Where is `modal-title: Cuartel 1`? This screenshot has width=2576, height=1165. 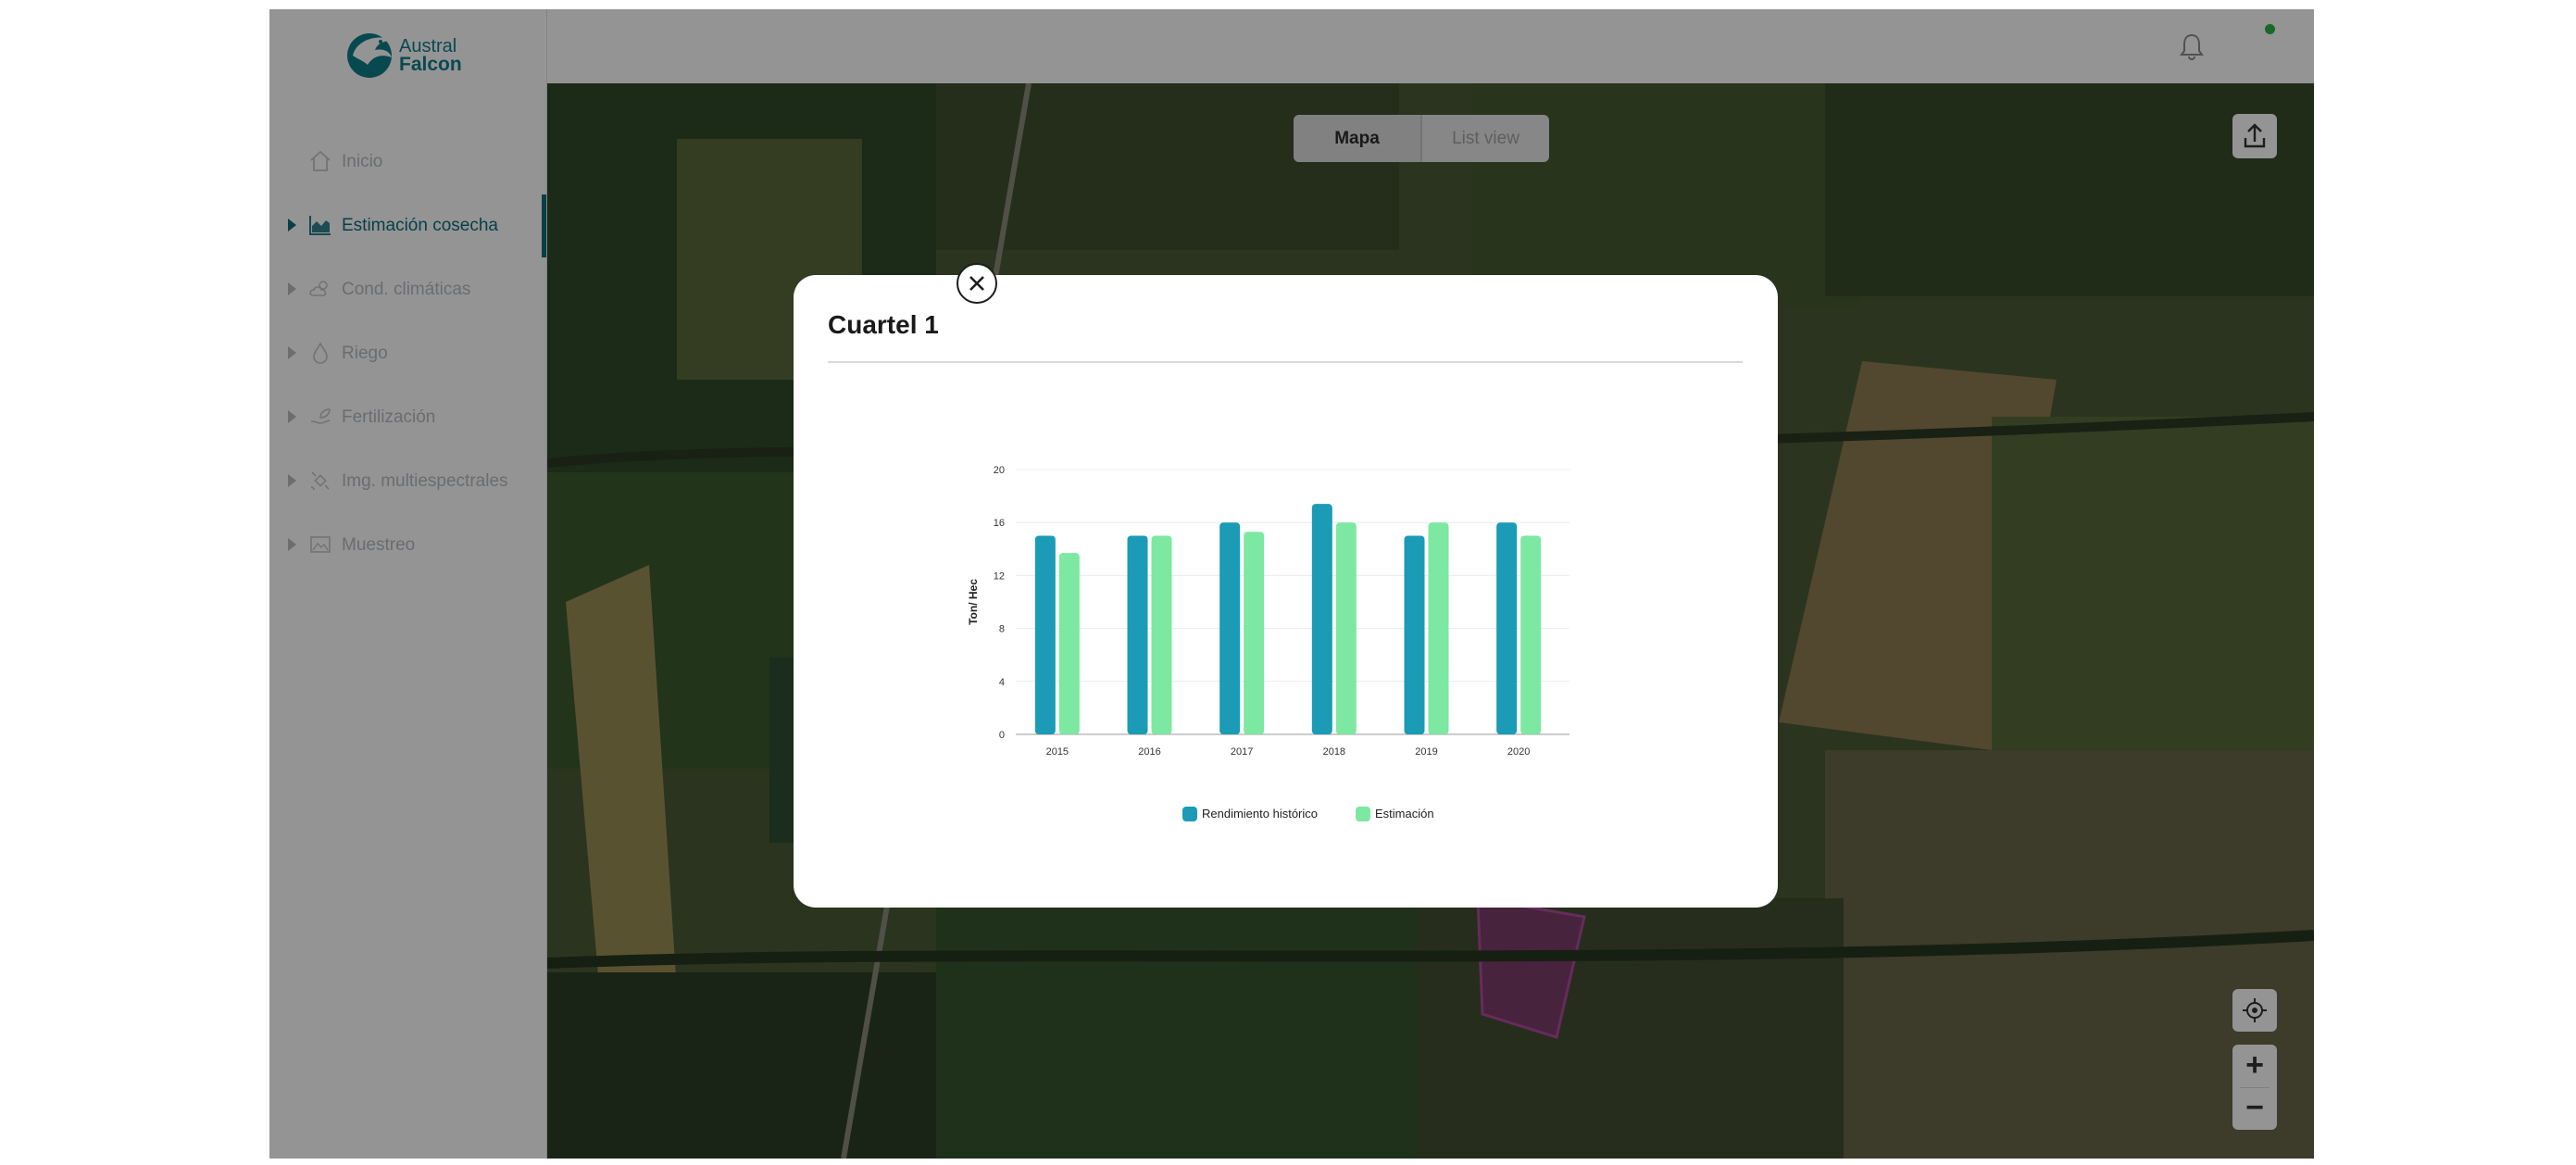 modal-title: Cuartel 1 is located at coordinates (884, 324).